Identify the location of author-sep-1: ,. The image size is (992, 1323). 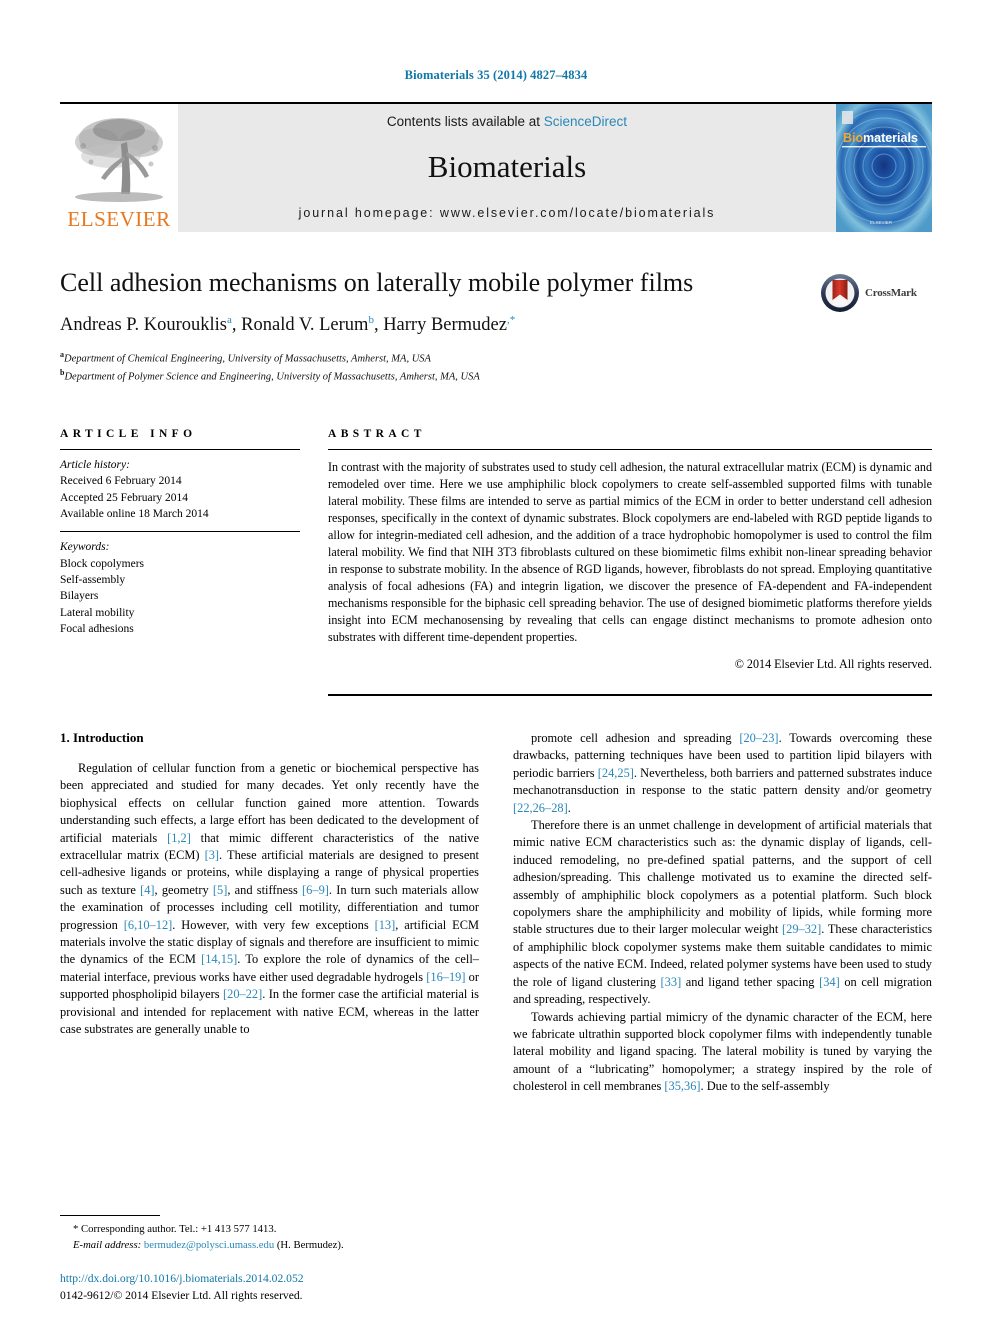
(236, 325).